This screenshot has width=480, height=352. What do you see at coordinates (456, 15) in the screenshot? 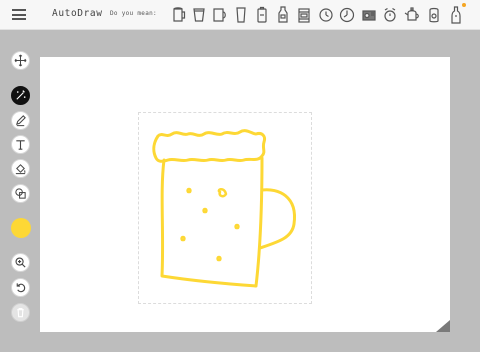
I see `bottle-icon` at bounding box center [456, 15].